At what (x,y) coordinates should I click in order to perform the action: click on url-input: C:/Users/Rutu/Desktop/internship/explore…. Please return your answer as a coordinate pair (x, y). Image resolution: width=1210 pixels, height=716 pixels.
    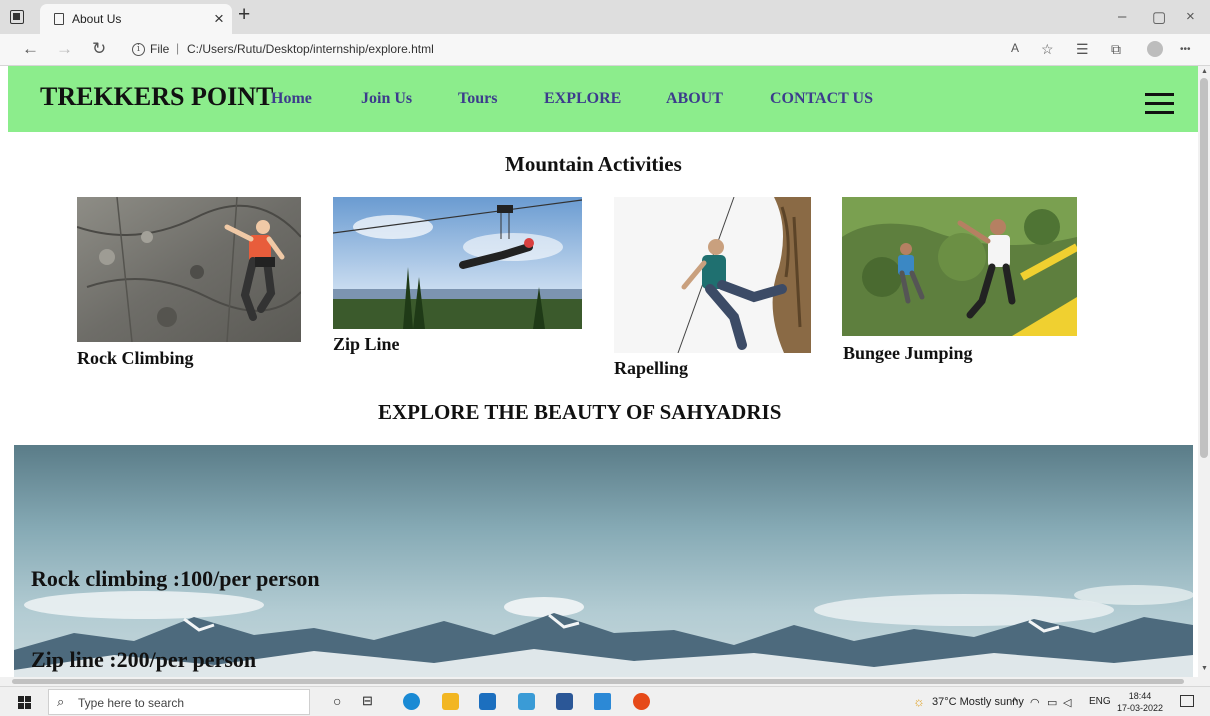
    Looking at the image, I should click on (310, 49).